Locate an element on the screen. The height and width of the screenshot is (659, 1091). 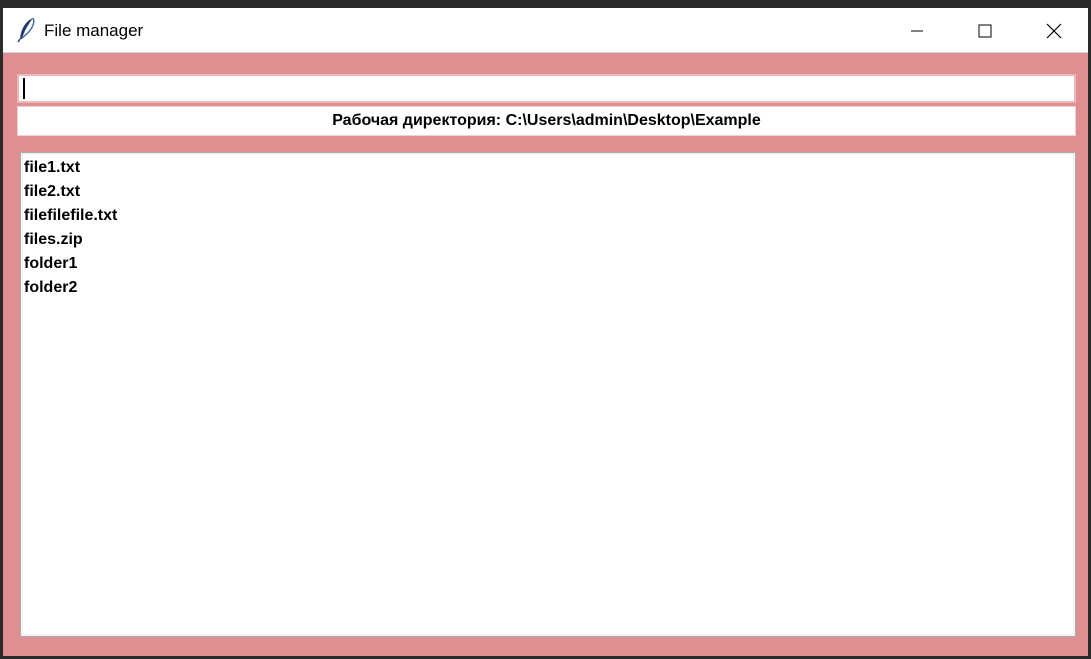
list-item: file1.txt is located at coordinates (549, 168).